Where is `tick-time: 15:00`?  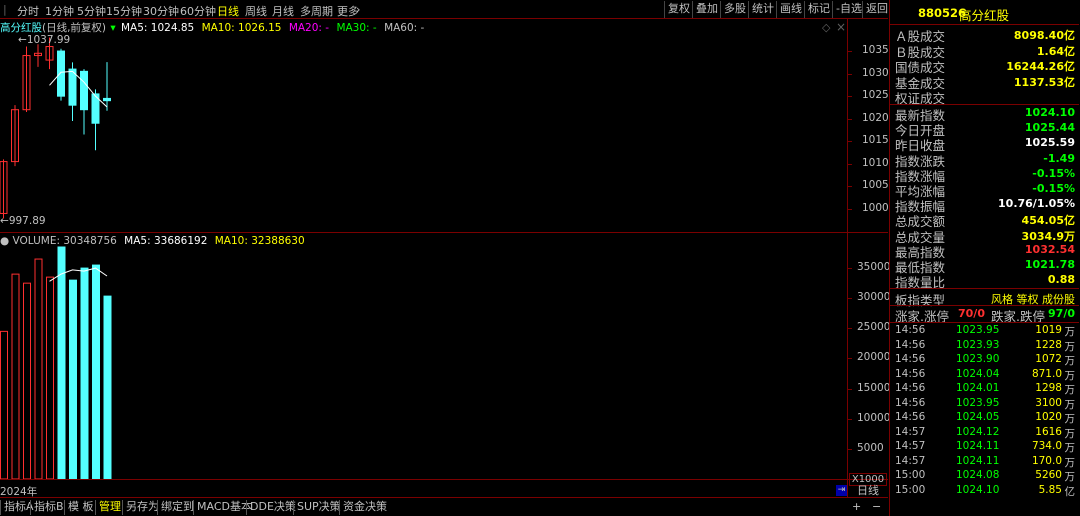 tick-time: 15:00 is located at coordinates (910, 489).